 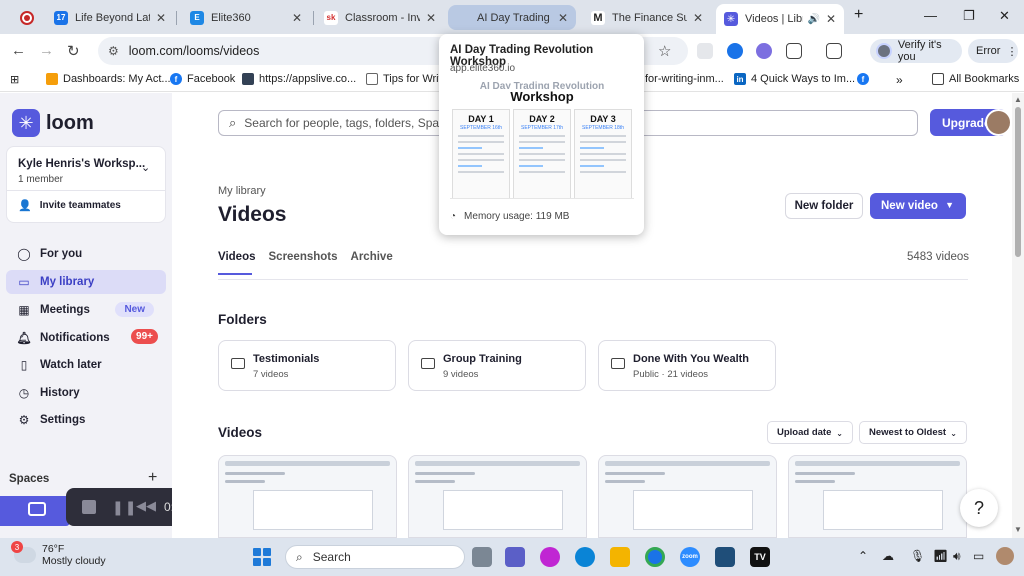 I want to click on record-icon, so click(x=27, y=17).